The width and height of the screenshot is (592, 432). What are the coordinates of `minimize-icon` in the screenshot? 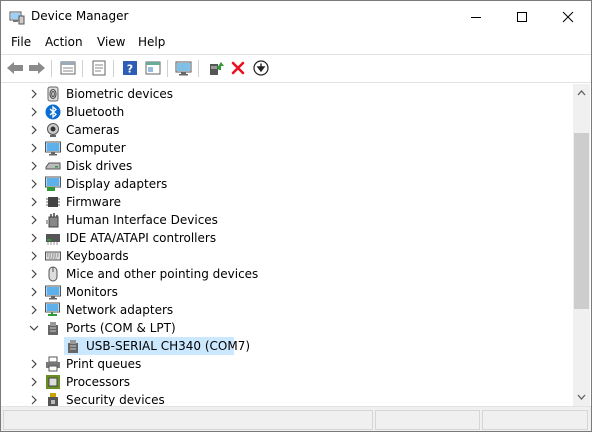 It's located at (476, 17).